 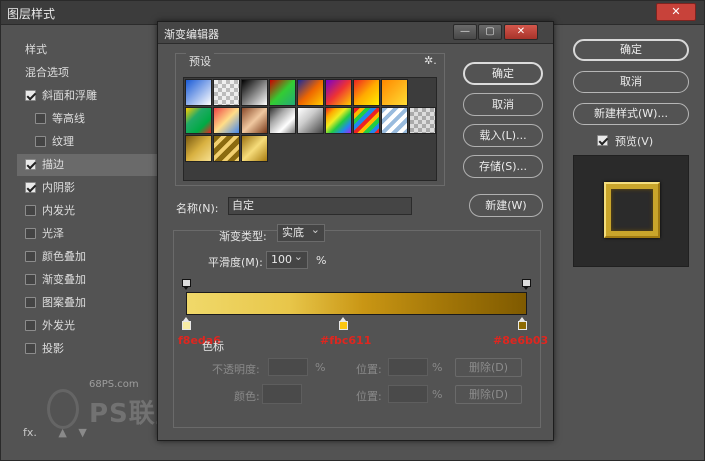 I want to click on layer-style-ok-button: 确定, so click(x=631, y=50).